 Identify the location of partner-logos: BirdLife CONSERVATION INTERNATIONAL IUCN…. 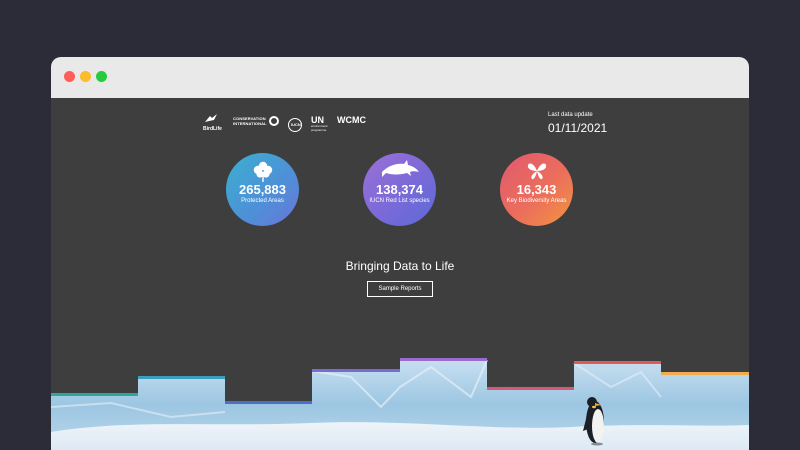
(288, 122).